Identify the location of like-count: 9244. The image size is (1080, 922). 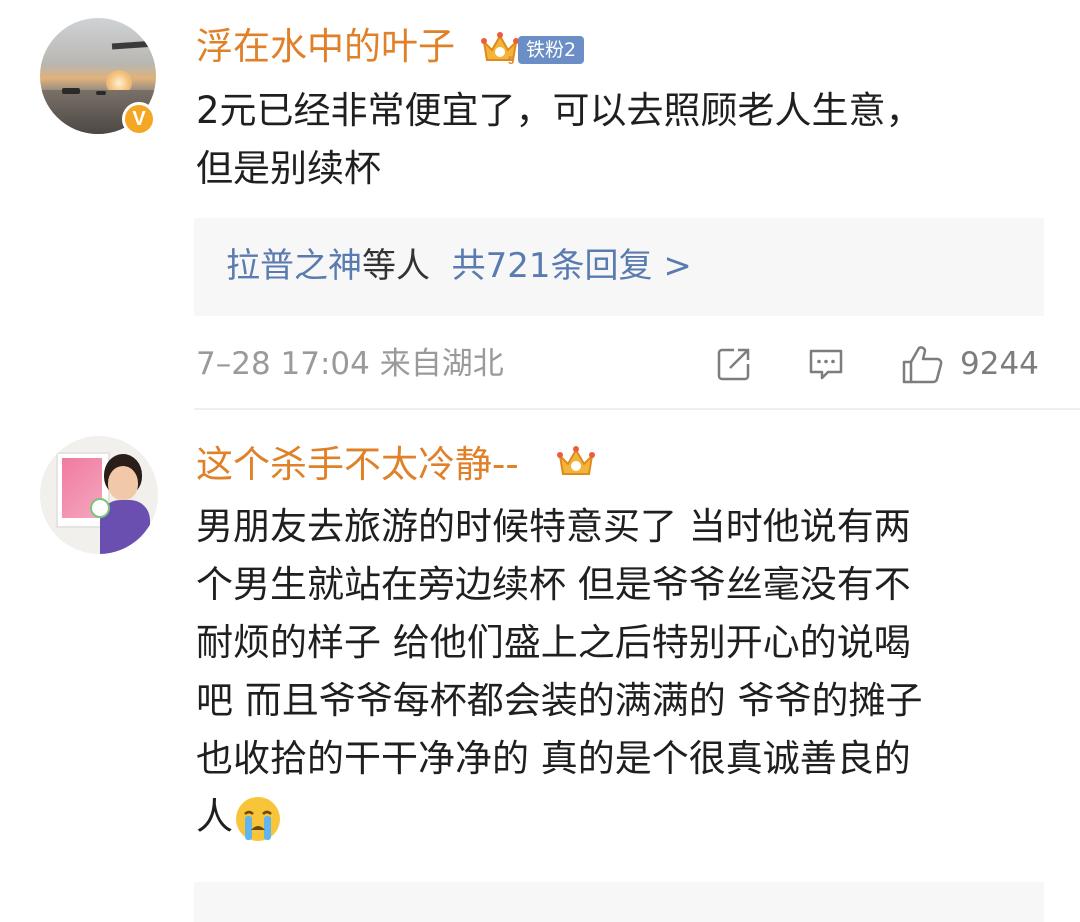
(999, 364).